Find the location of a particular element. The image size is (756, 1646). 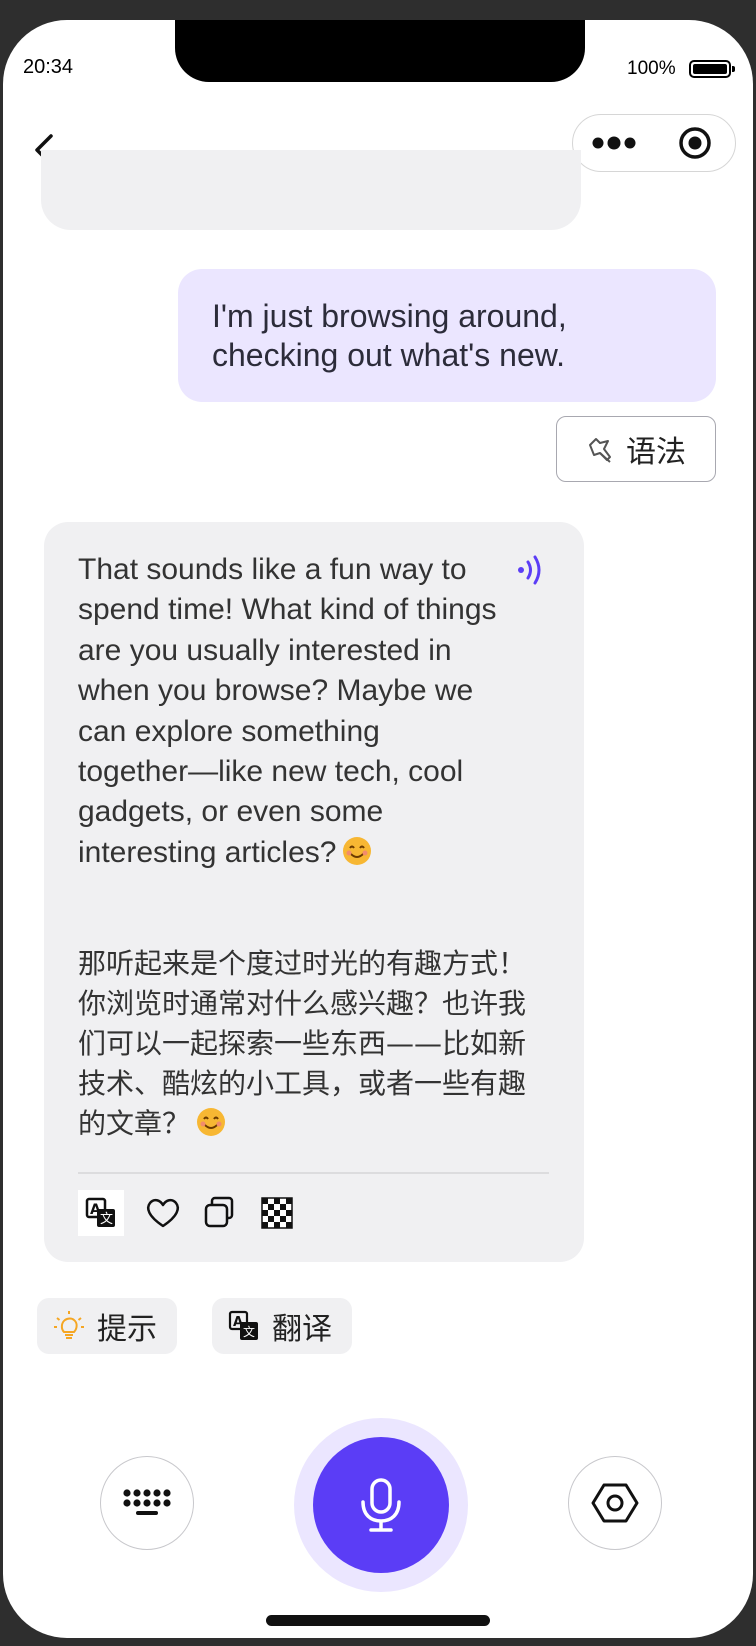

battery-icon is located at coordinates (712, 69).